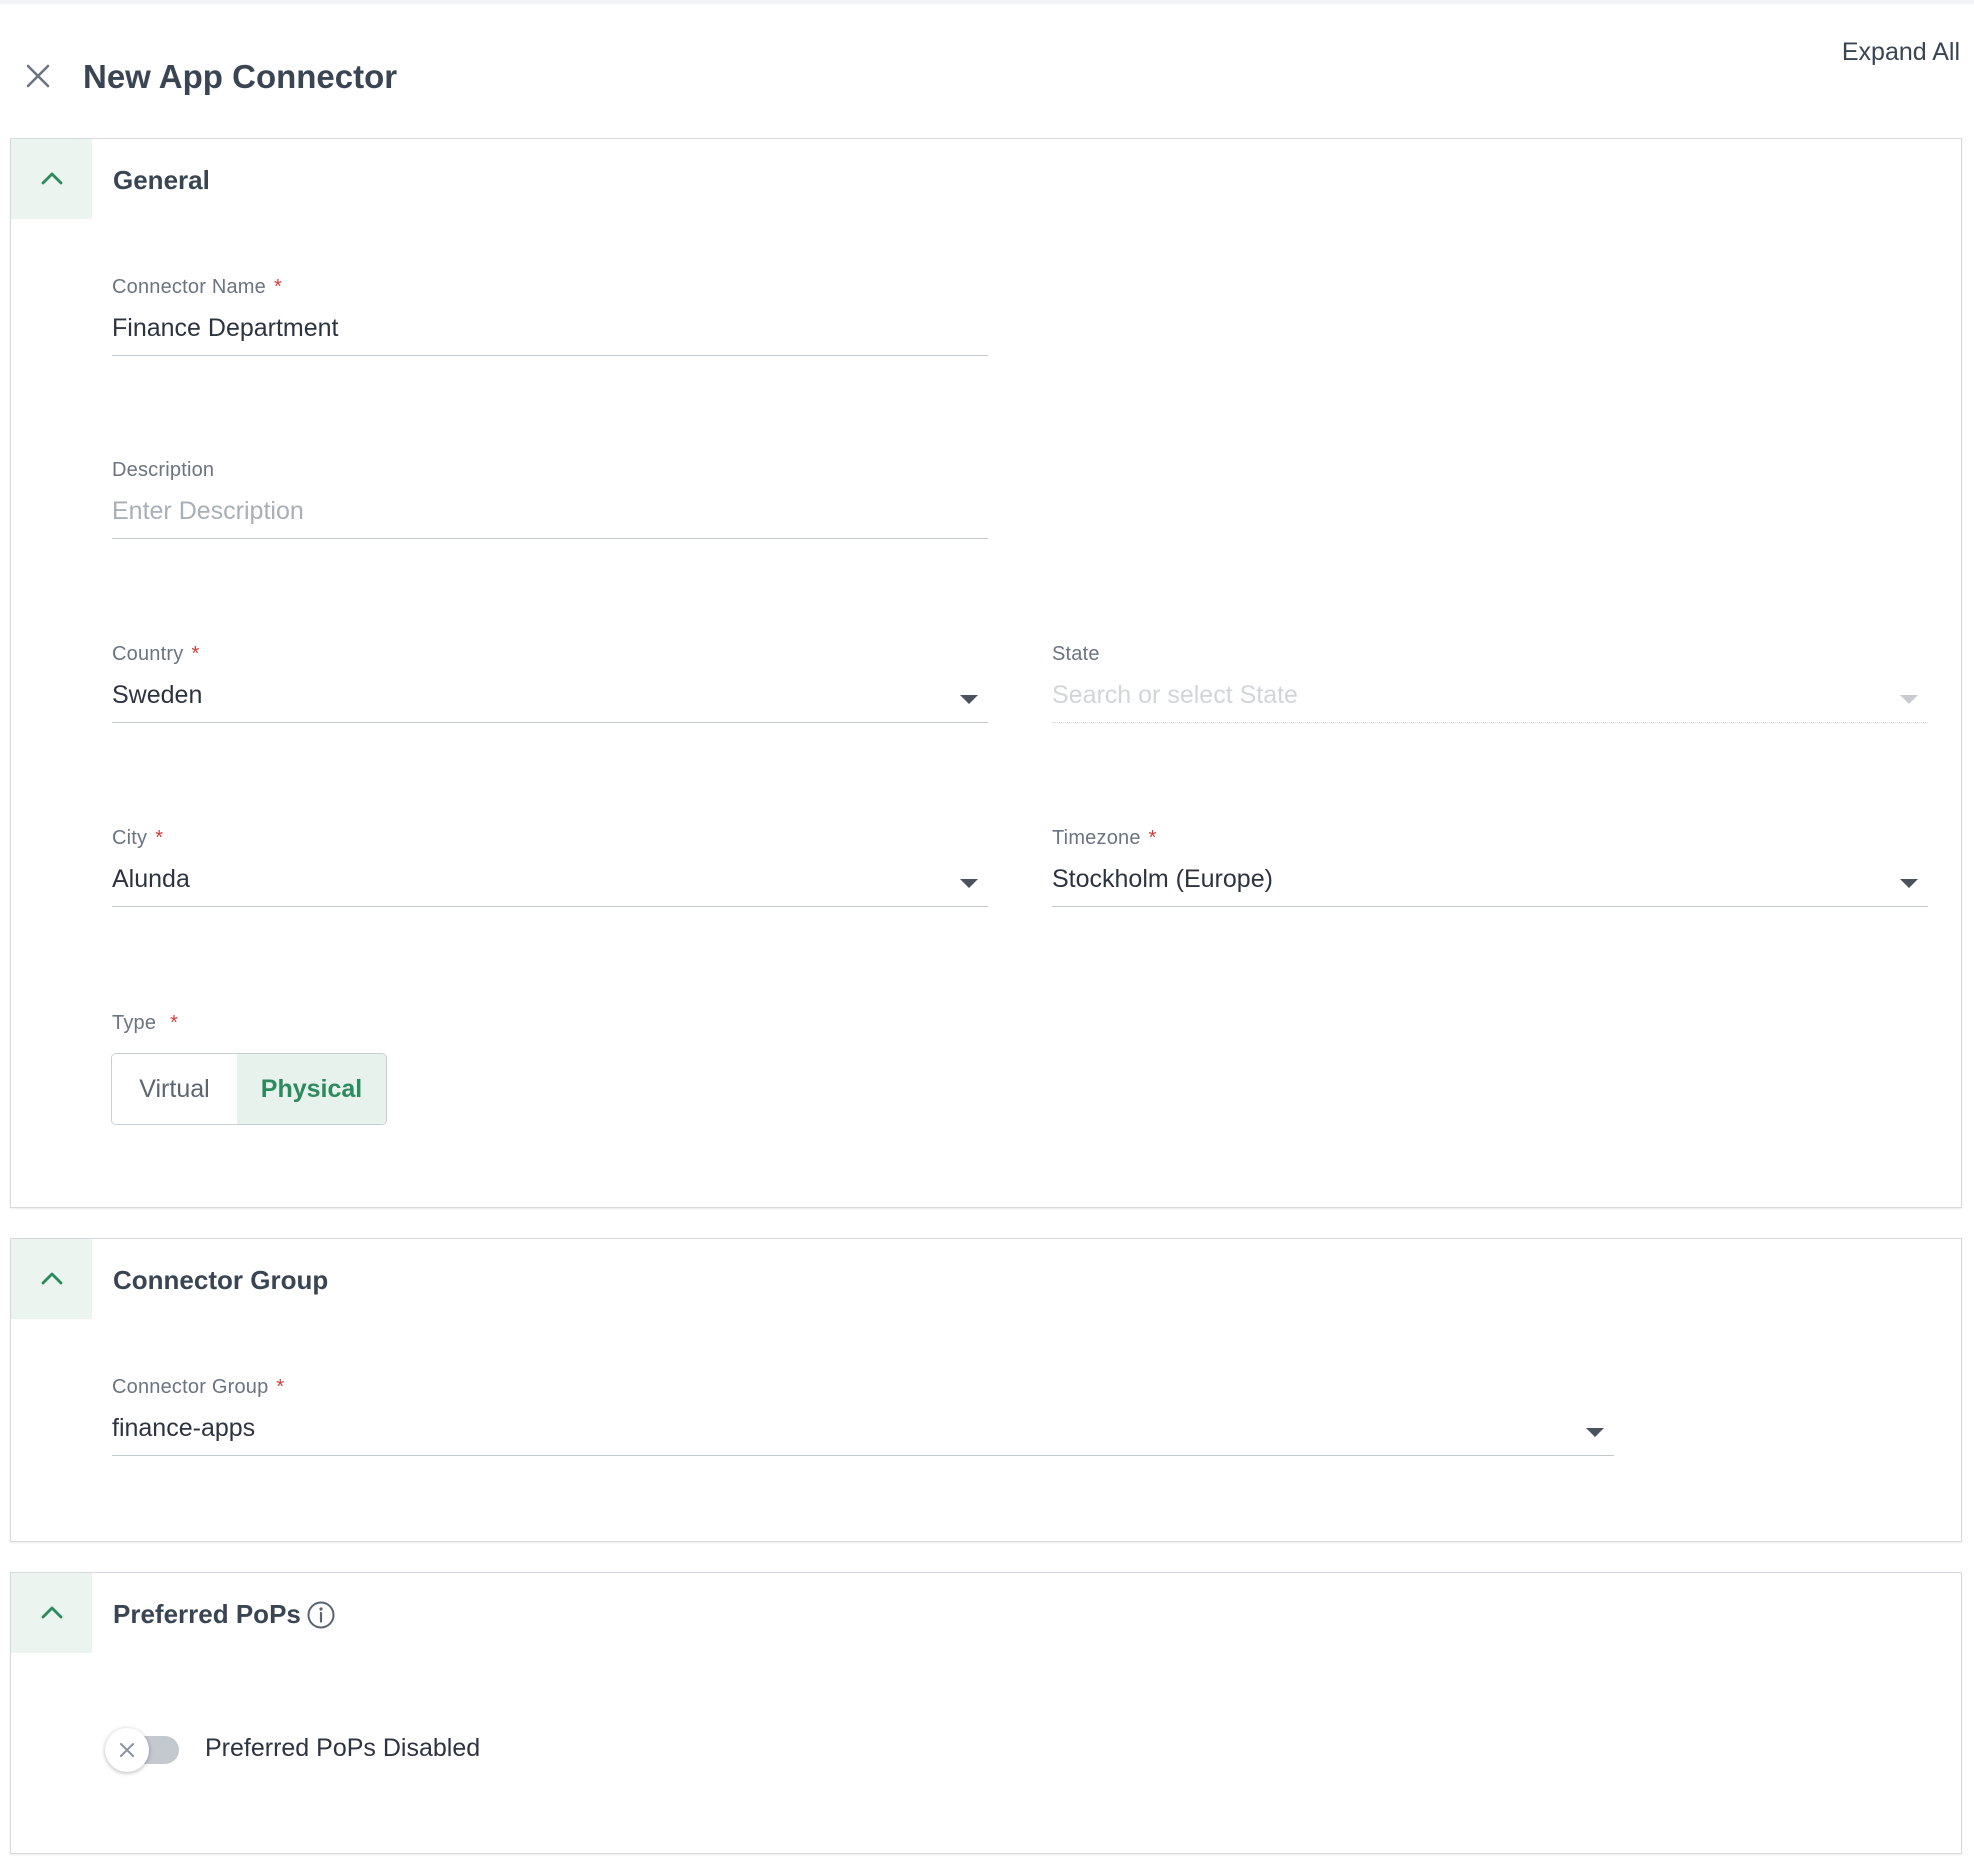  What do you see at coordinates (987, 2) in the screenshot?
I see `top-border` at bounding box center [987, 2].